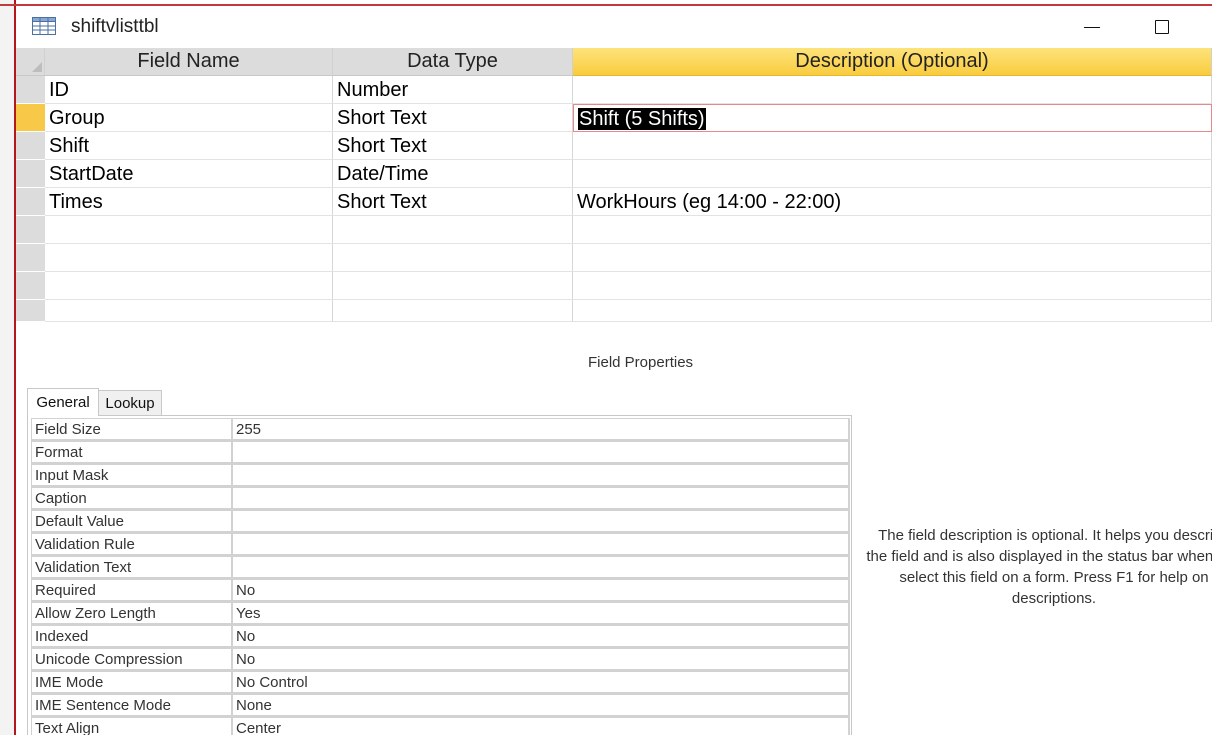  I want to click on tab-lookup: Lookup, so click(130, 403).